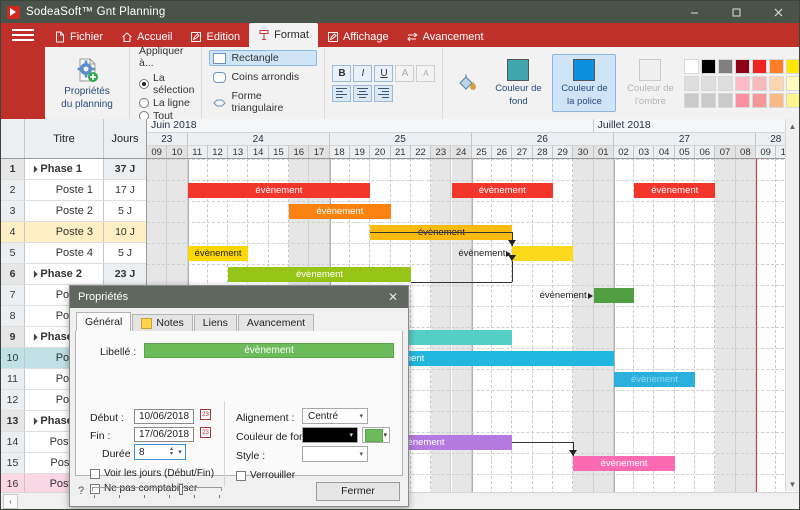  What do you see at coordinates (73, 169) in the screenshot?
I see `table-row: 1 ◢ Phase 1 37 J` at bounding box center [73, 169].